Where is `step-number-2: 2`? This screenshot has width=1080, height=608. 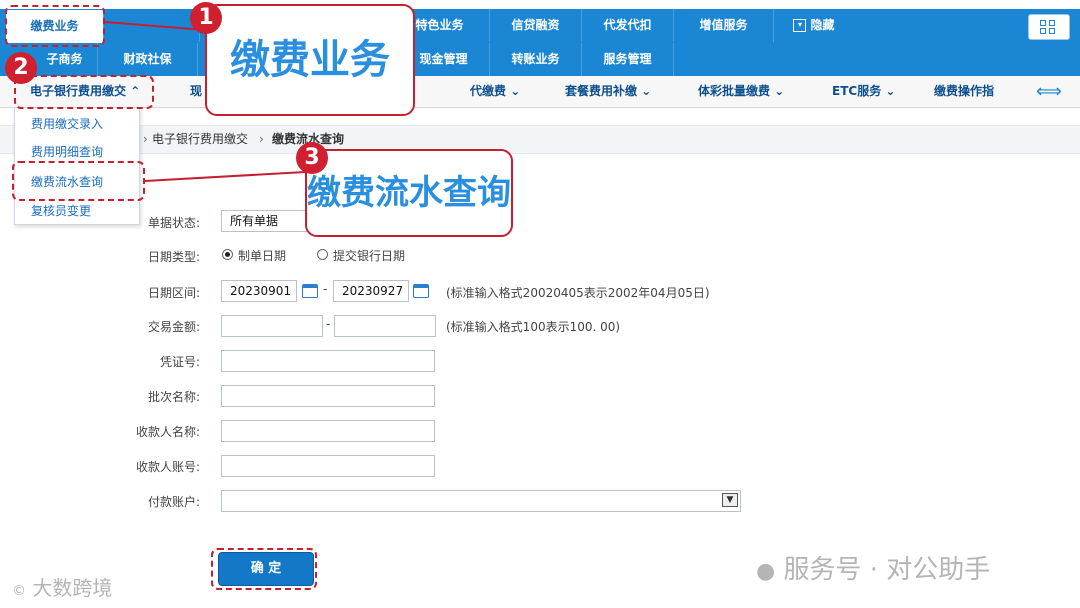 step-number-2: 2 is located at coordinates (21, 68).